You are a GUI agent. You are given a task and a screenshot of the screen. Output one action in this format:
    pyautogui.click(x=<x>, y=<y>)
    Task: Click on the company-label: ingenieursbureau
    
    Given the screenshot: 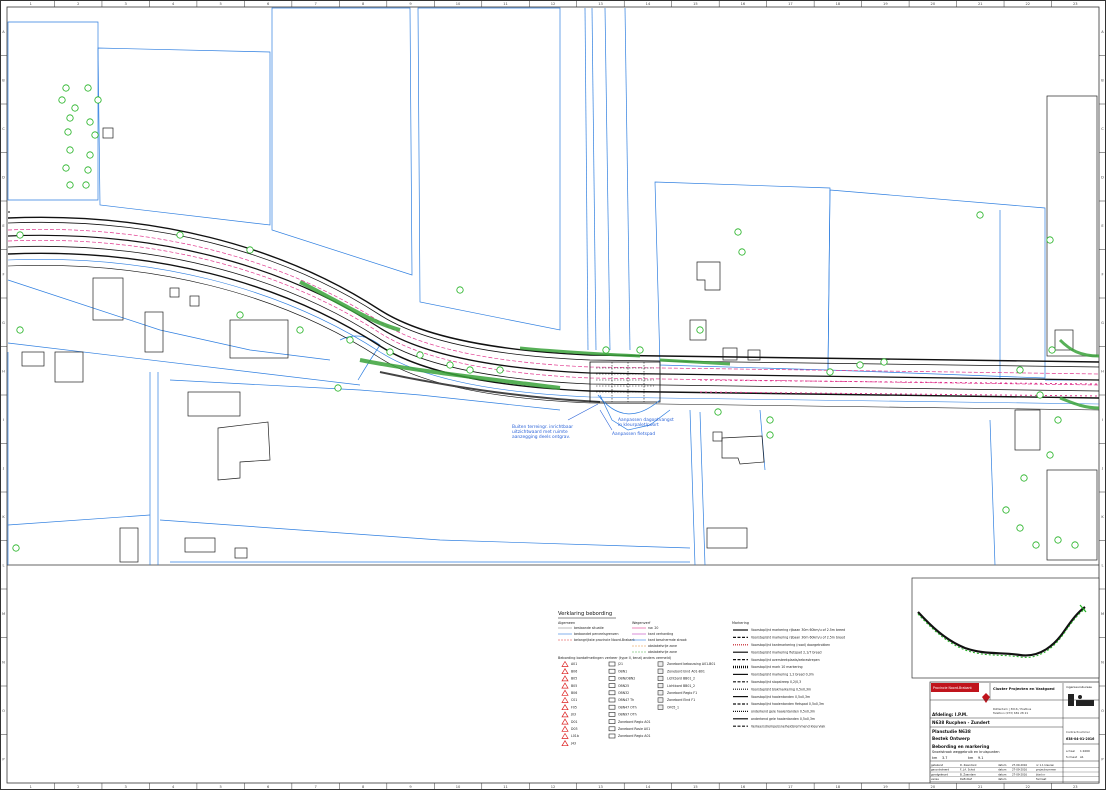 What is the action you would take?
    pyautogui.click(x=1079, y=687)
    